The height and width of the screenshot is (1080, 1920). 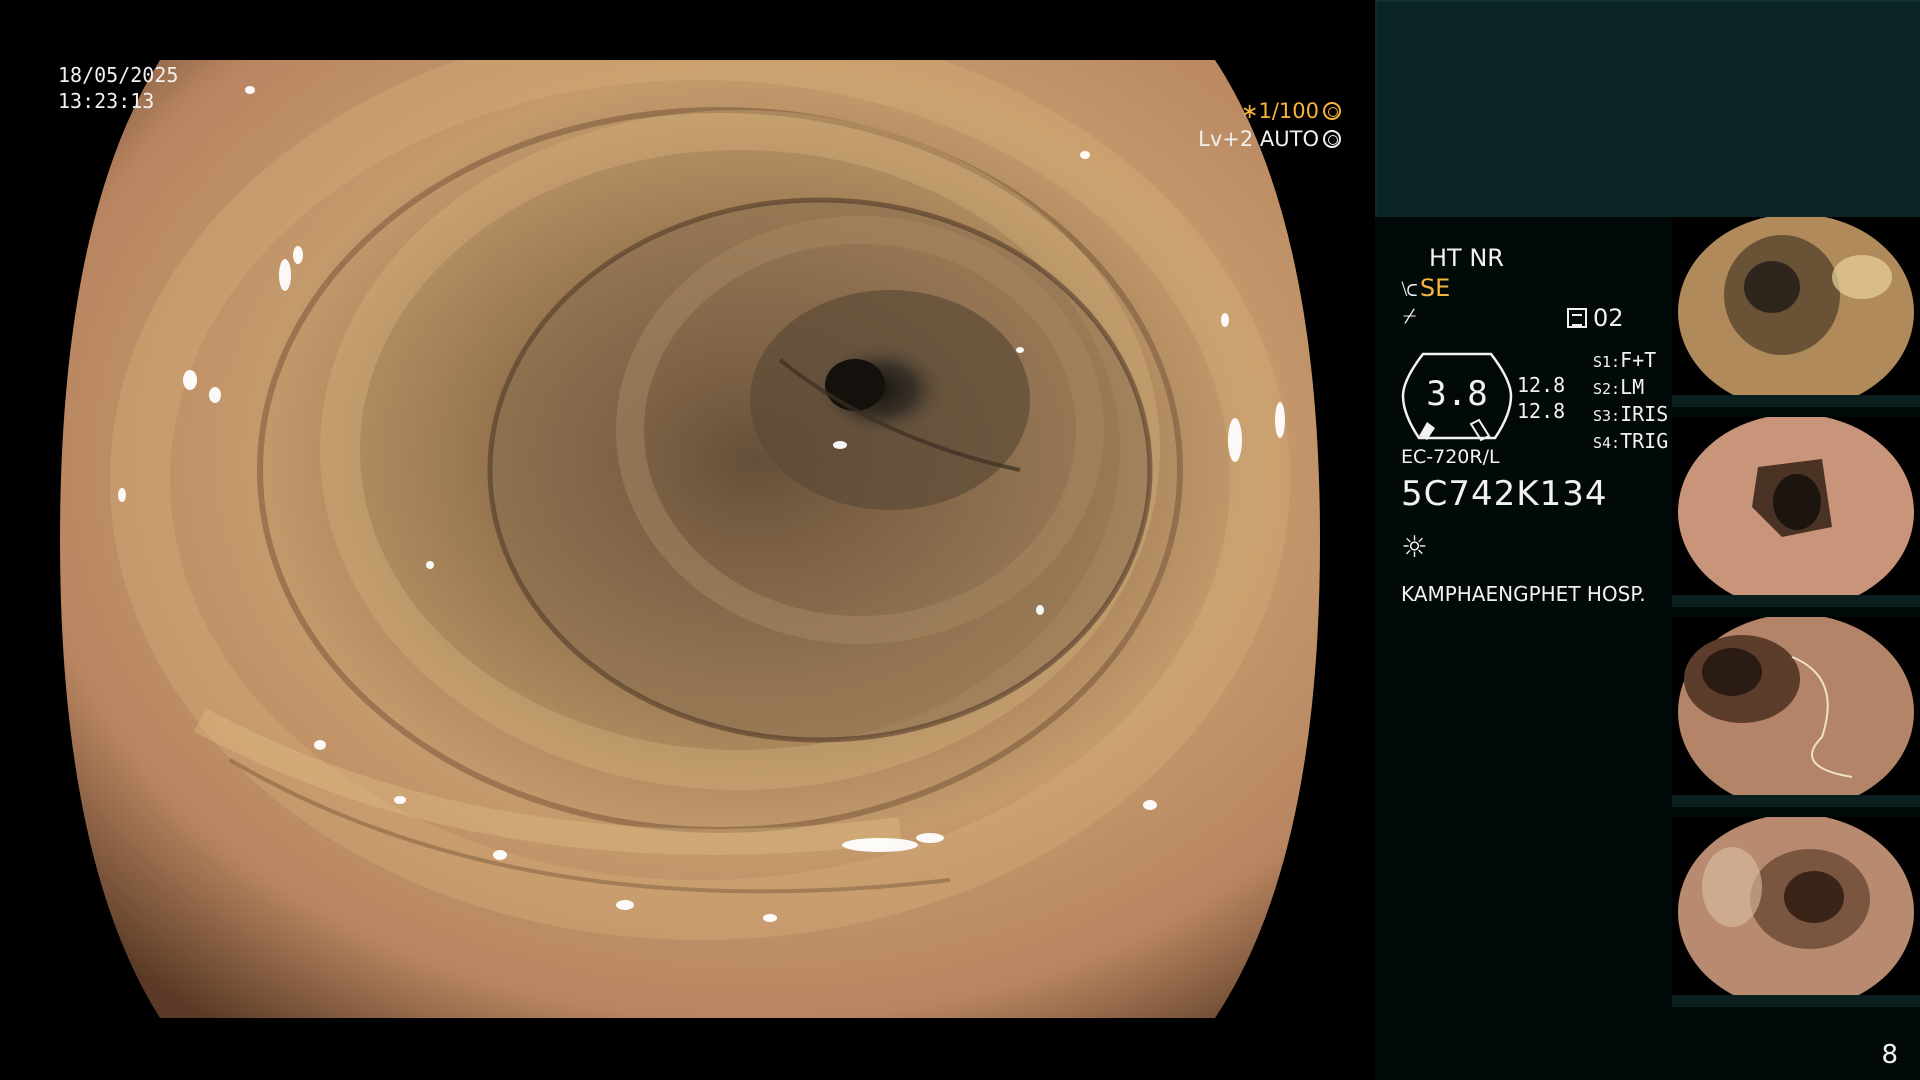 I want to click on switch-assignments: S1:F+T S2:LM S3:IRIS S4:TRIG, so click(x=1630, y=402).